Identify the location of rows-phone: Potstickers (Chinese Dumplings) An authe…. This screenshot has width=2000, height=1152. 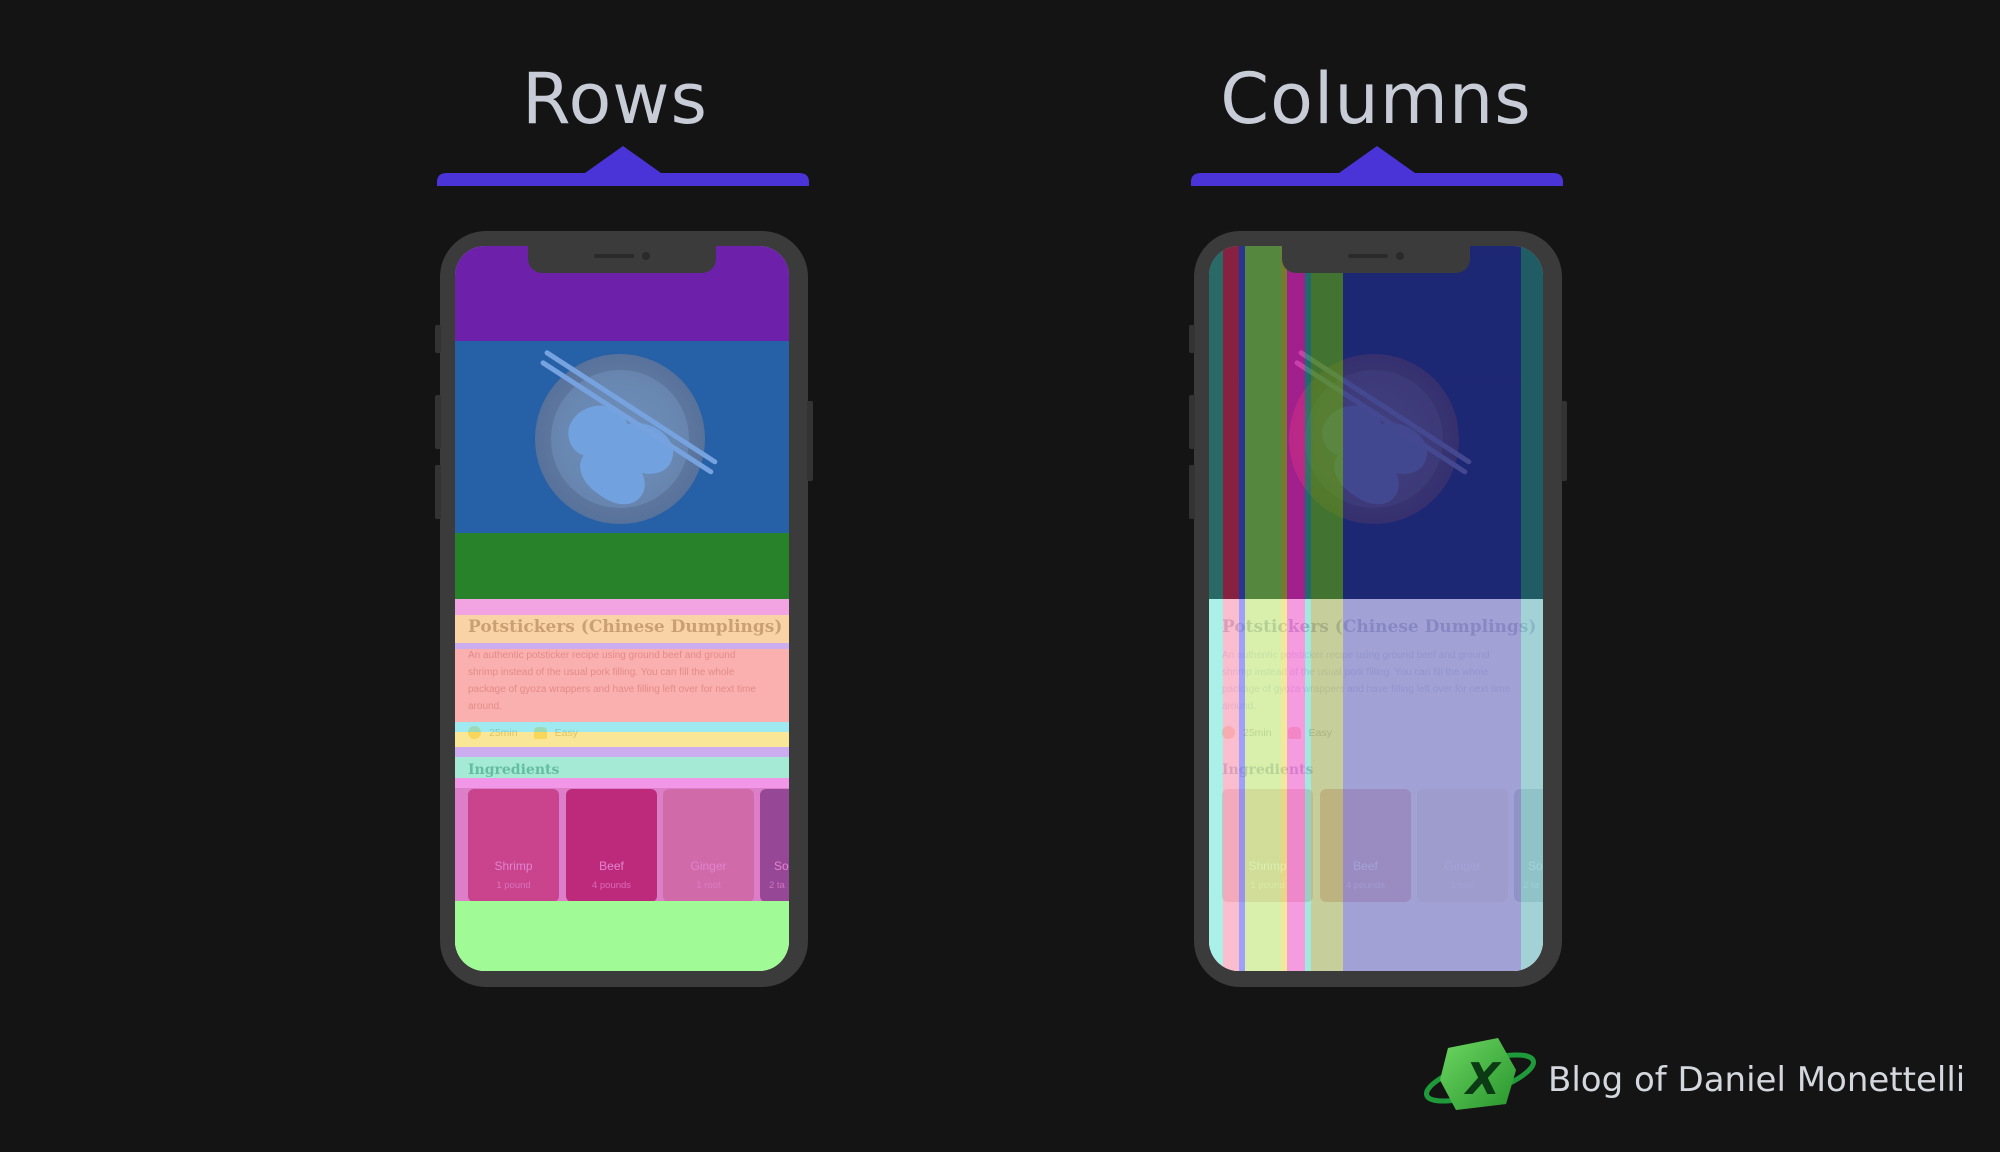
(624, 609).